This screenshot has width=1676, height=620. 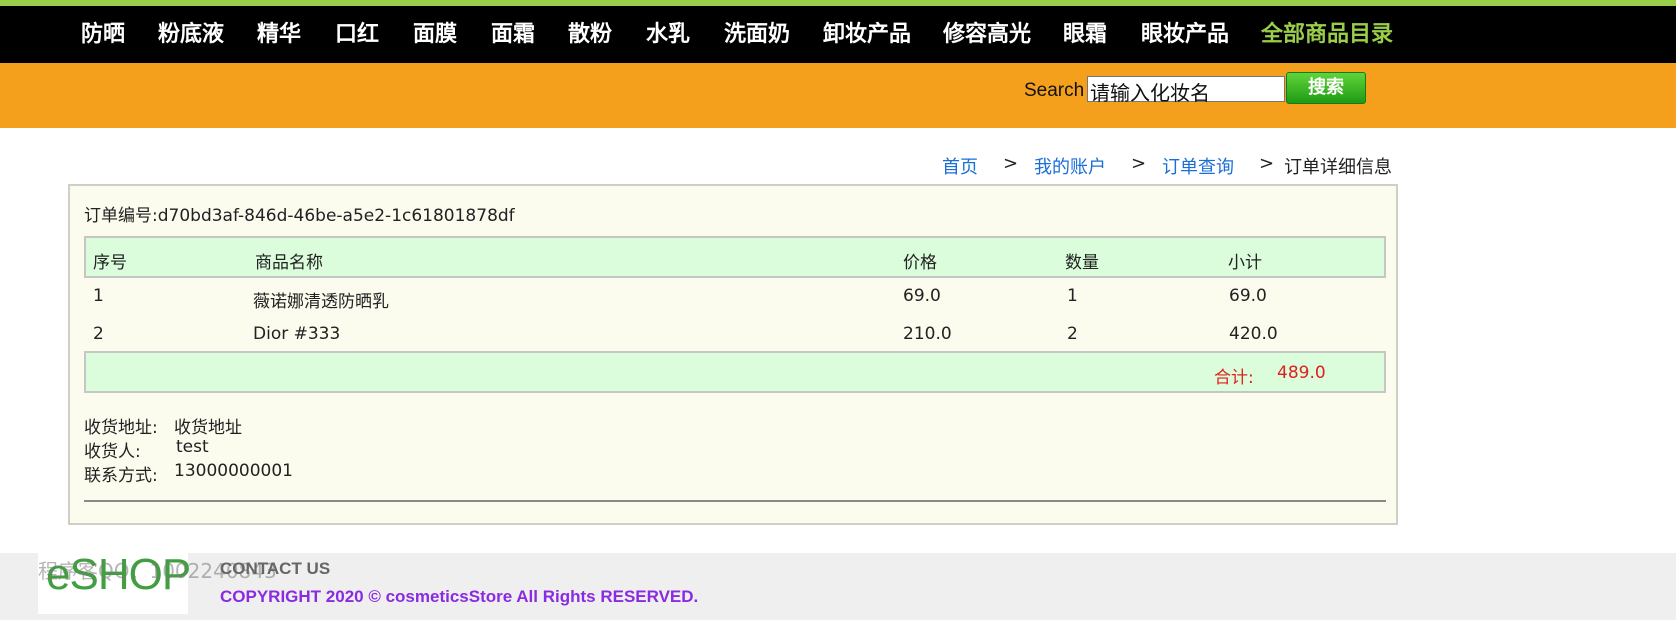 What do you see at coordinates (1054, 90) in the screenshot?
I see `search-label: Search` at bounding box center [1054, 90].